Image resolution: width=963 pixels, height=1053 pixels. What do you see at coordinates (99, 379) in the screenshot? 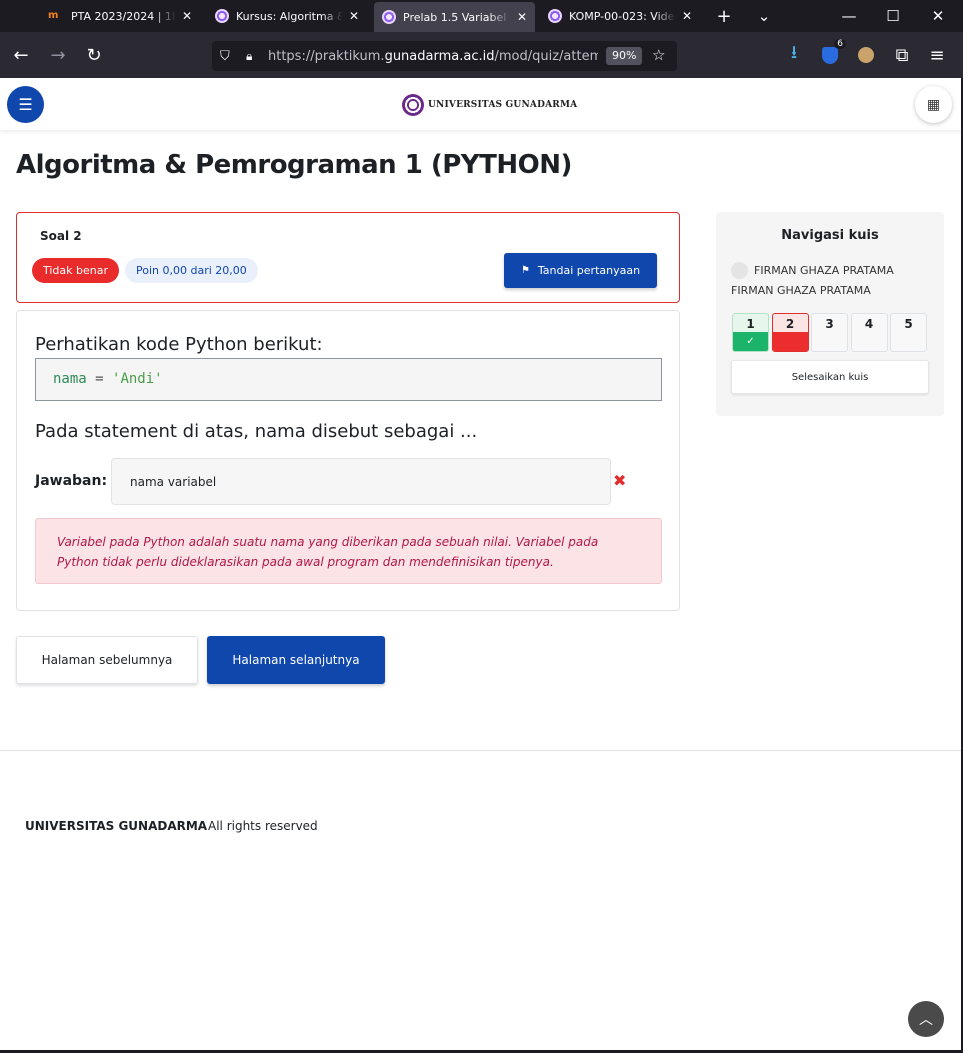
I see `code-operator: =` at bounding box center [99, 379].